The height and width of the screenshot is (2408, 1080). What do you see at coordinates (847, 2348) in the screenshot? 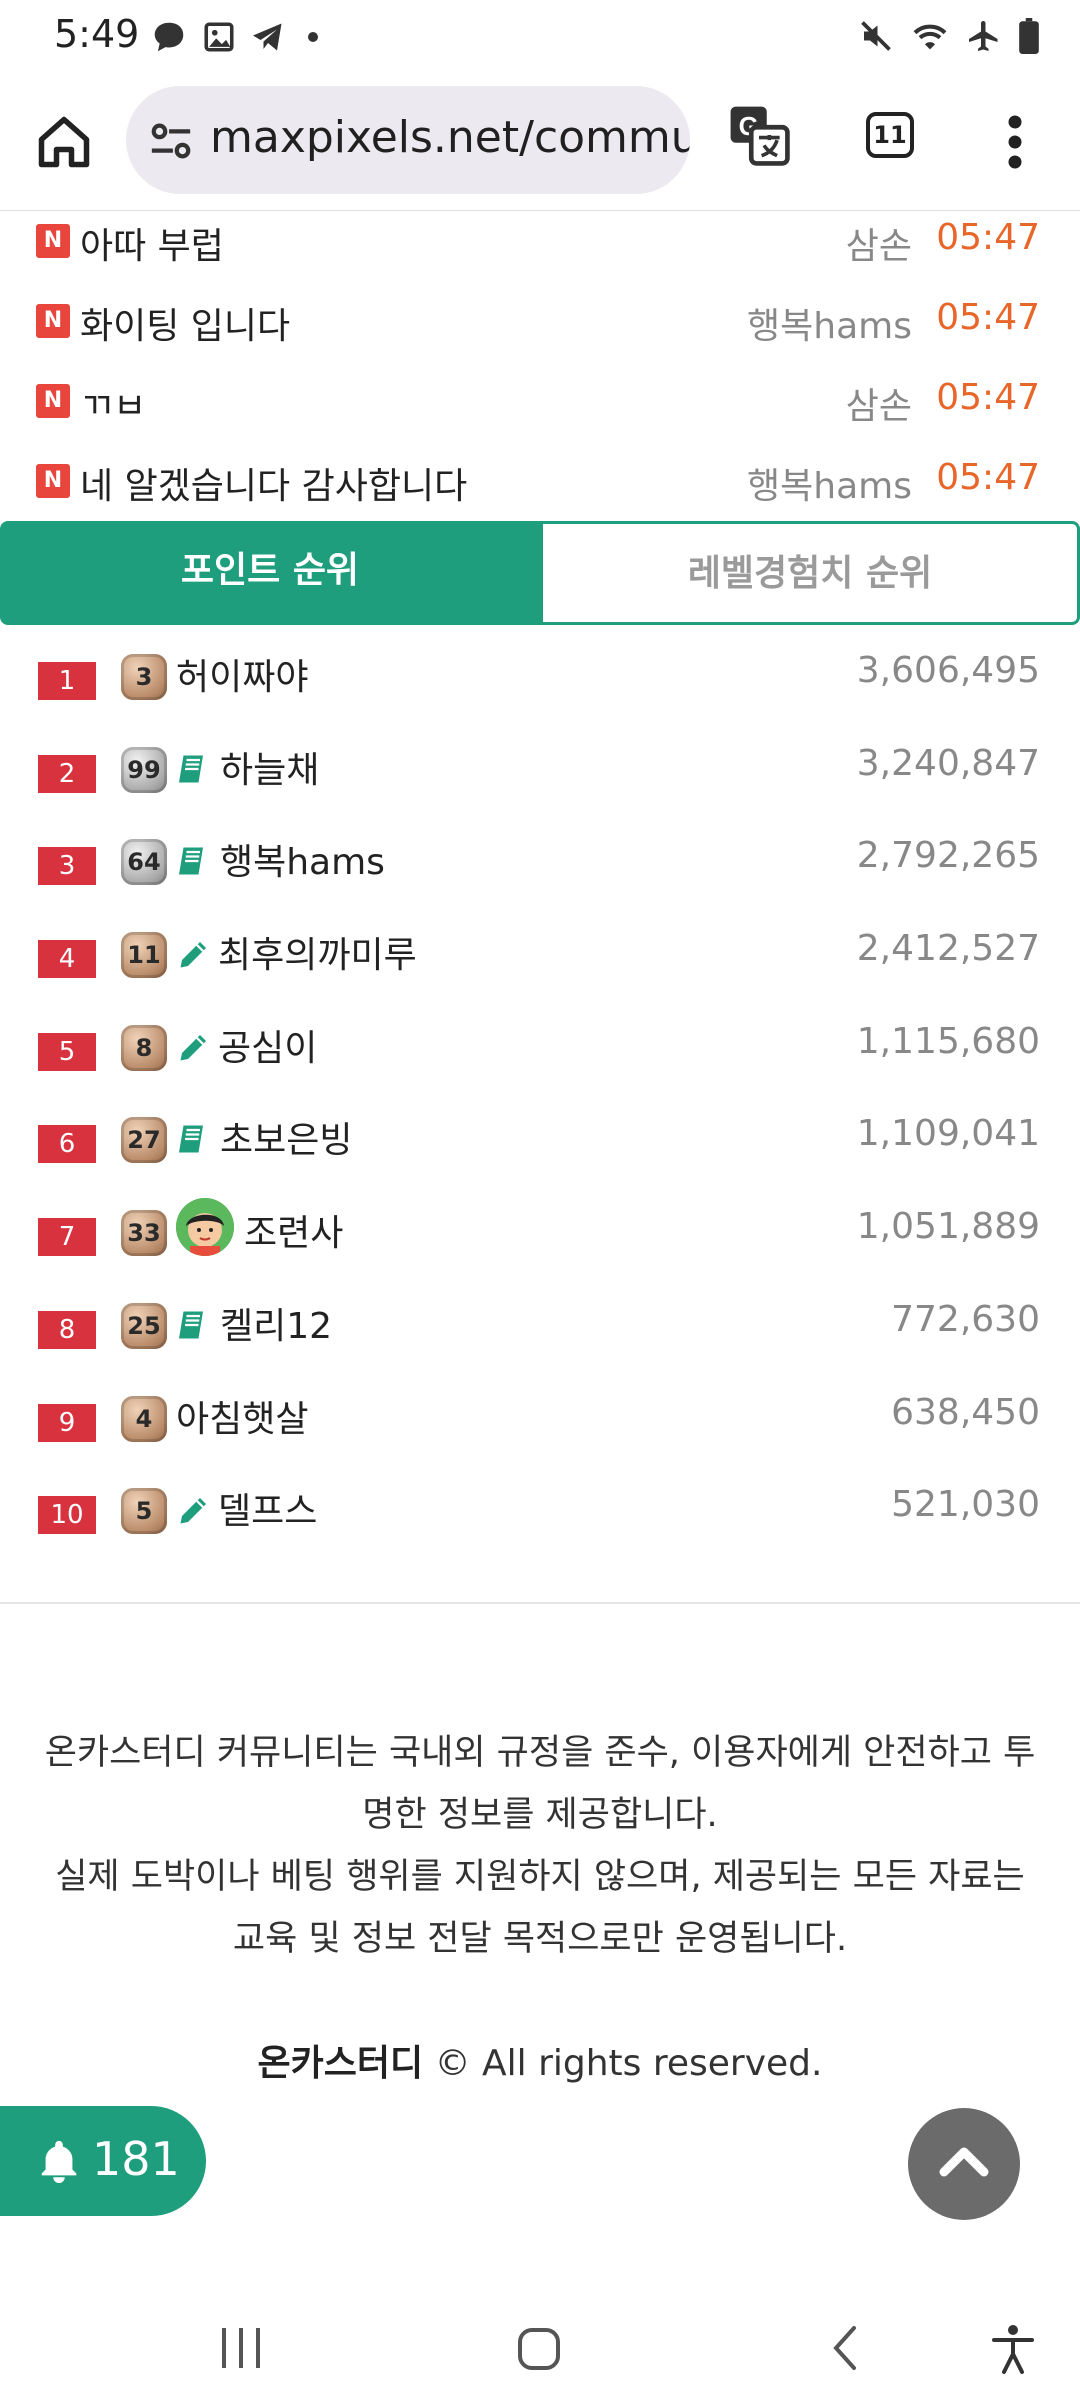
I see `back-icon` at bounding box center [847, 2348].